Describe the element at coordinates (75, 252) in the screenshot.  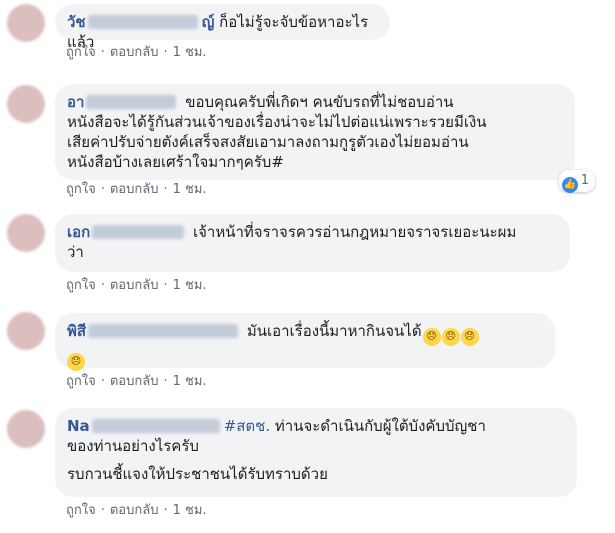
I see `comment-text-line: ว่า` at that location.